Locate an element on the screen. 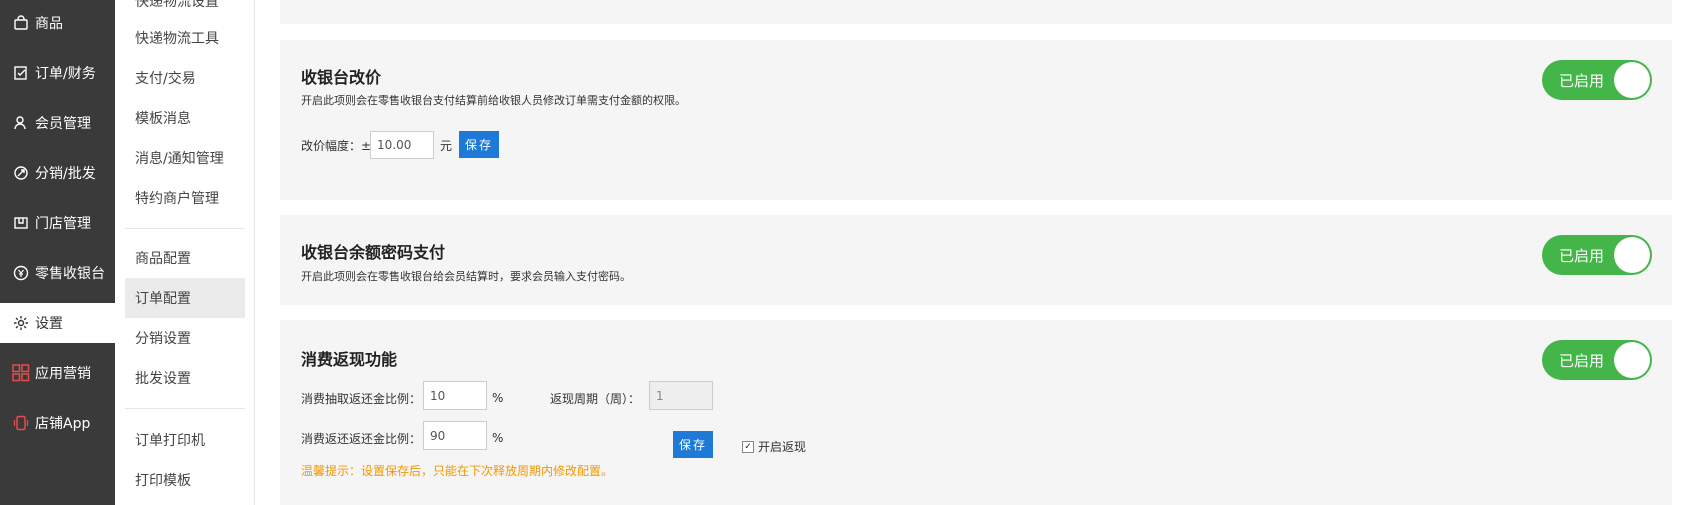 This screenshot has width=1696, height=505. return-ratio-input is located at coordinates (455, 435).